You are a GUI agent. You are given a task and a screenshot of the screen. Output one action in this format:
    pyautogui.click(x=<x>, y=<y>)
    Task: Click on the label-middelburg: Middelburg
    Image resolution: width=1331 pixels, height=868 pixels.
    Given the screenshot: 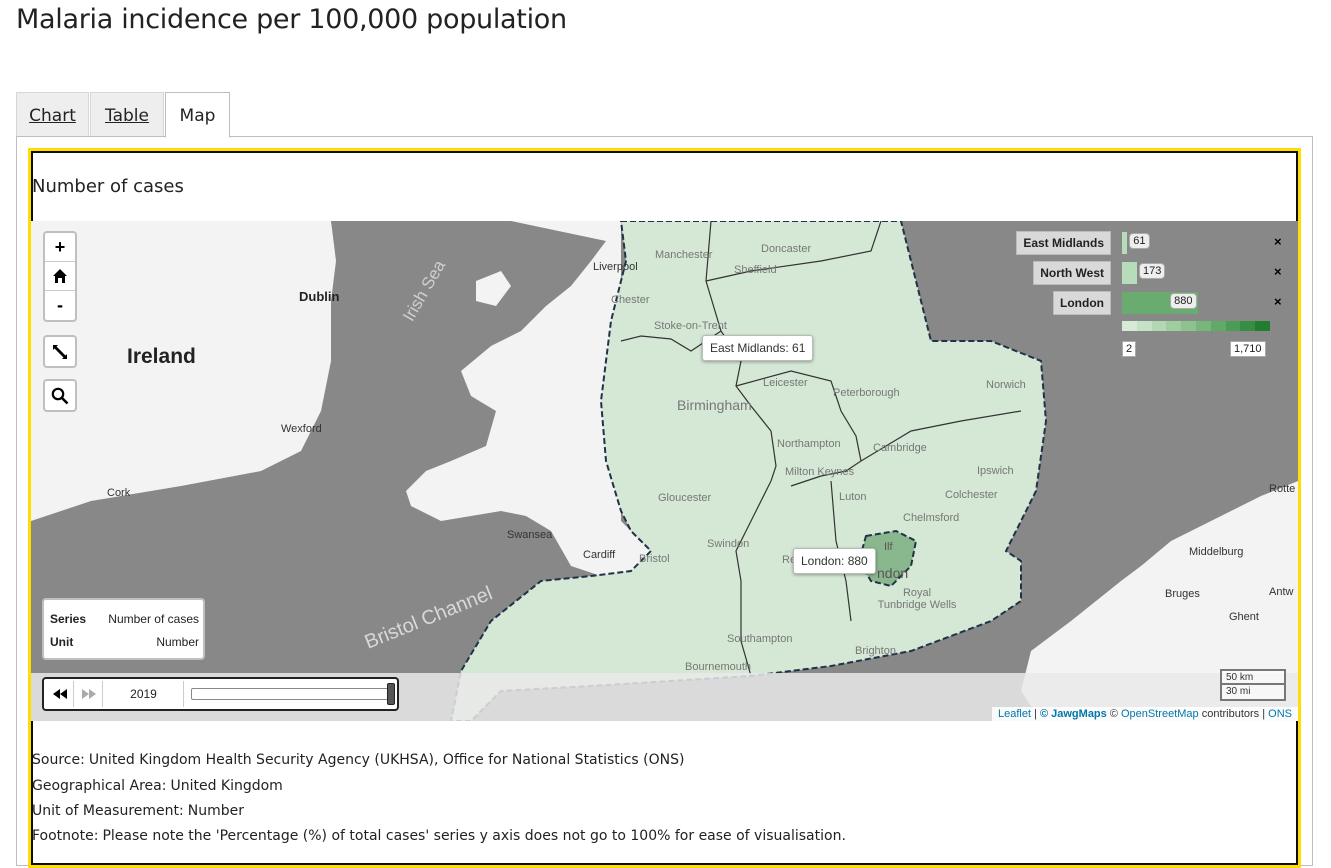 What is the action you would take?
    pyautogui.click(x=1216, y=552)
    